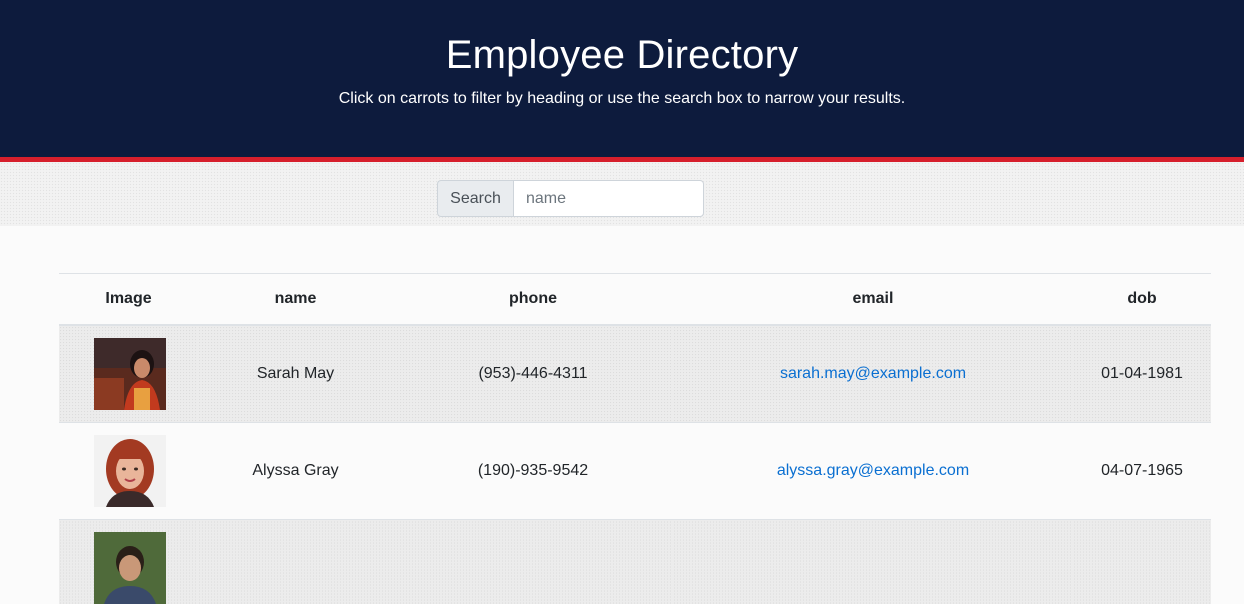 The image size is (1244, 604). I want to click on search-group: Search, so click(570, 198).